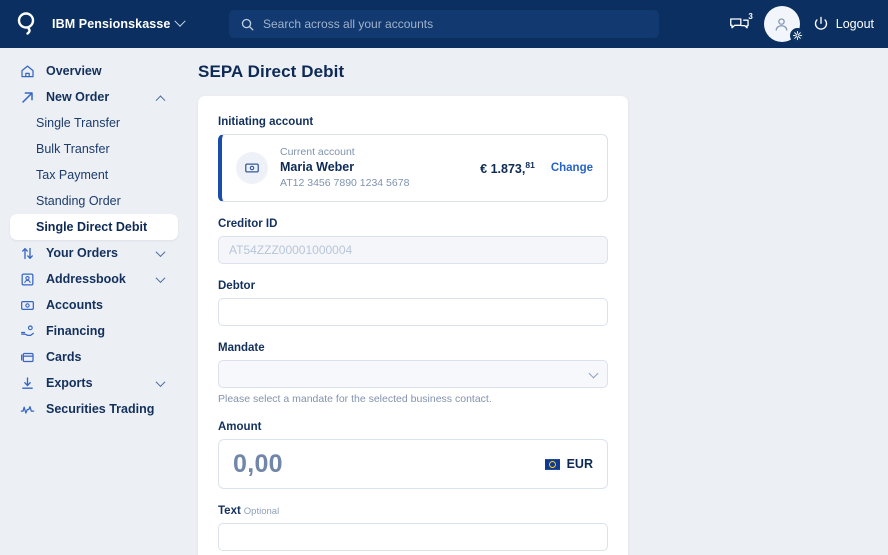 Image resolution: width=888 pixels, height=555 pixels. Describe the element at coordinates (820, 23) in the screenshot. I see `power-icon` at that location.